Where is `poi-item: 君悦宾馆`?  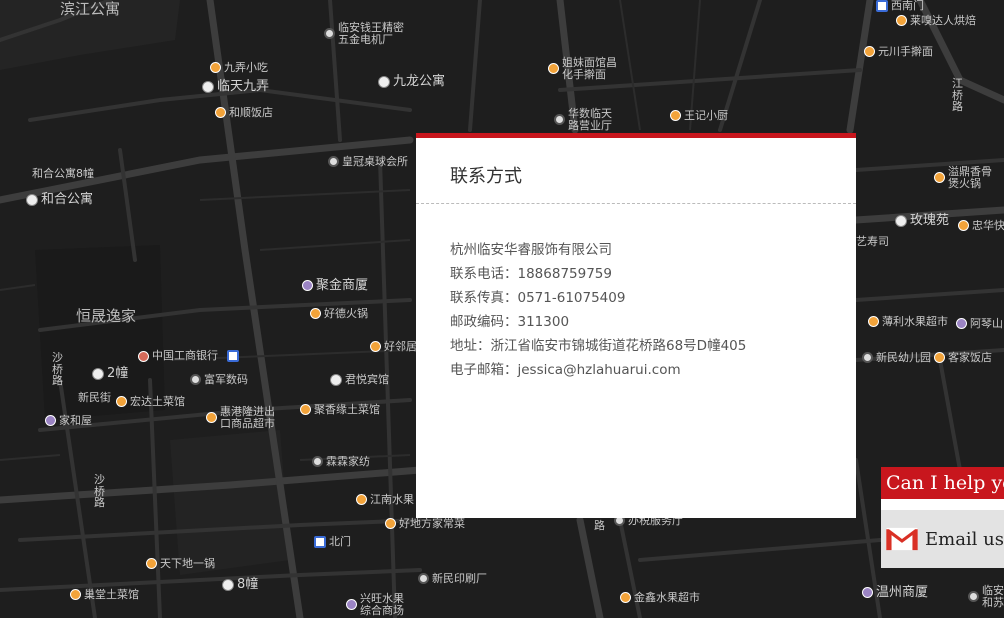
poi-item: 君悦宾馆 is located at coordinates (359, 380).